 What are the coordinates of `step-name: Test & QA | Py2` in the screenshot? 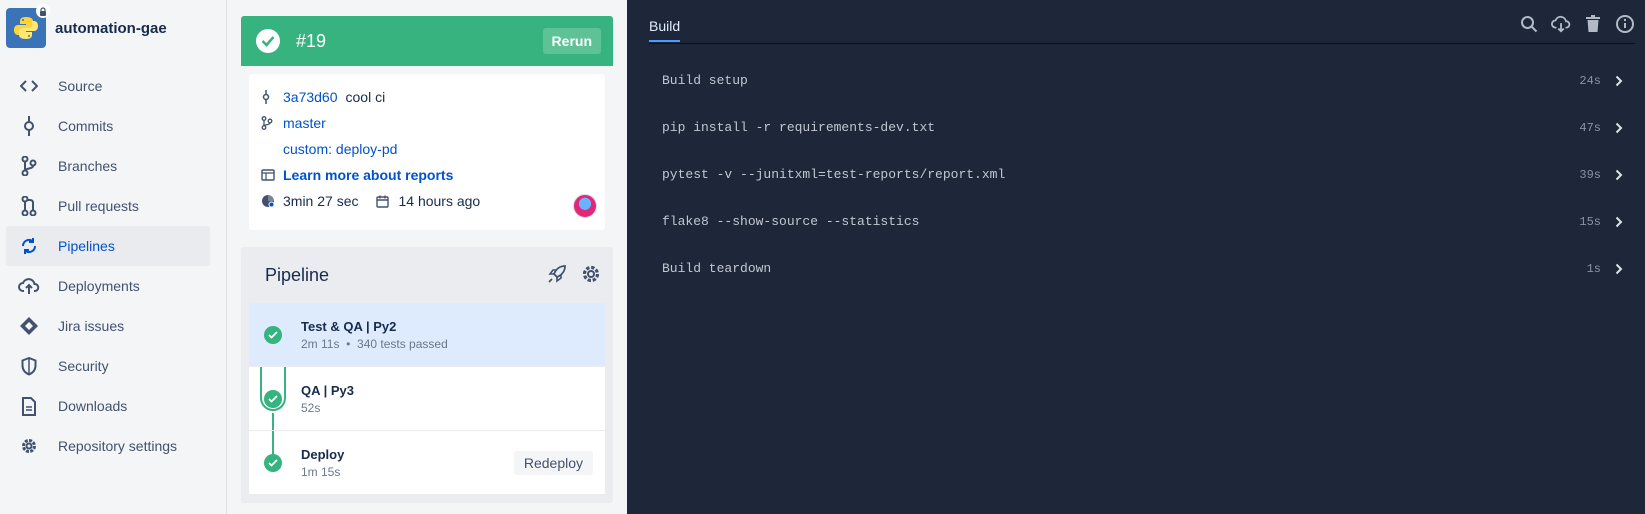 It's located at (349, 326).